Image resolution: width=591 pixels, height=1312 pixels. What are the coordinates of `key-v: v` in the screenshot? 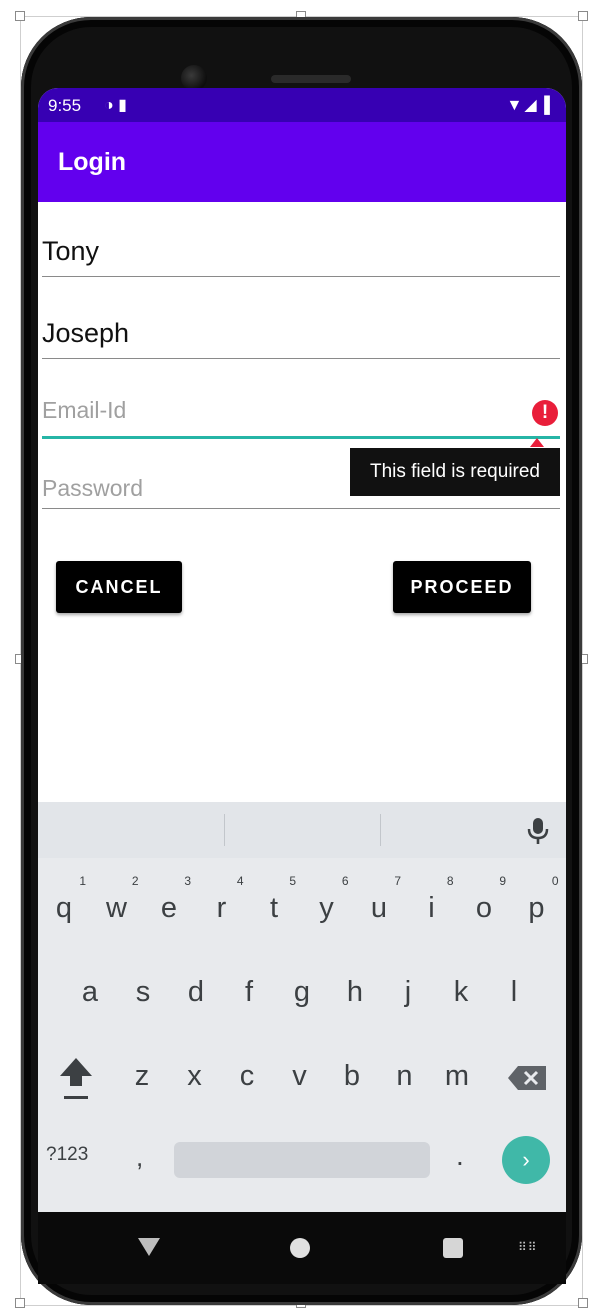 It's located at (300, 1076).